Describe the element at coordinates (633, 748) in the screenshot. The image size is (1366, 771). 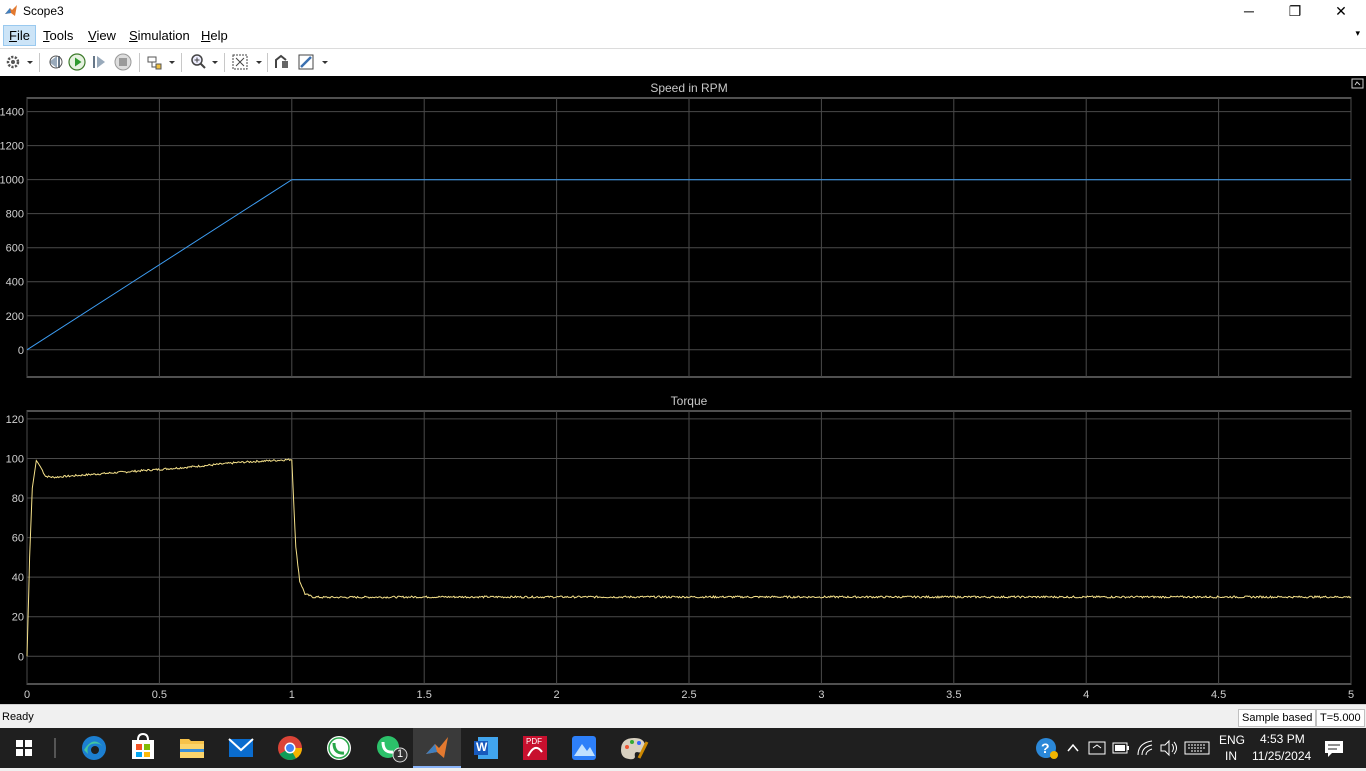
I see `paint-icon` at that location.